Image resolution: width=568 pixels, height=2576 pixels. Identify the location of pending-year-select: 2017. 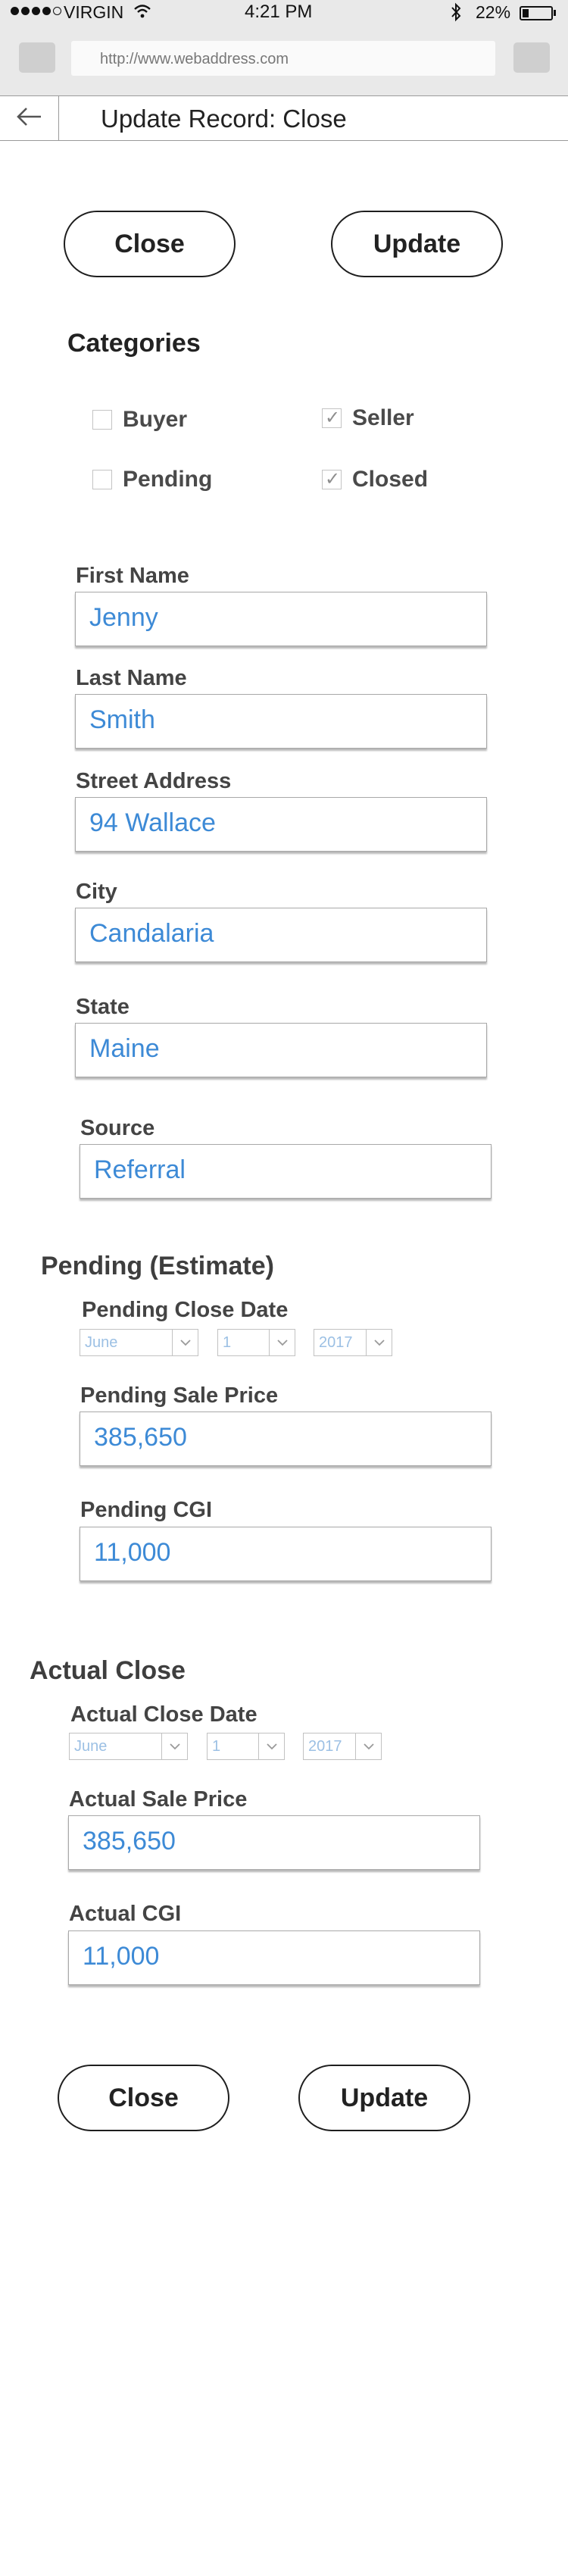
(353, 1342).